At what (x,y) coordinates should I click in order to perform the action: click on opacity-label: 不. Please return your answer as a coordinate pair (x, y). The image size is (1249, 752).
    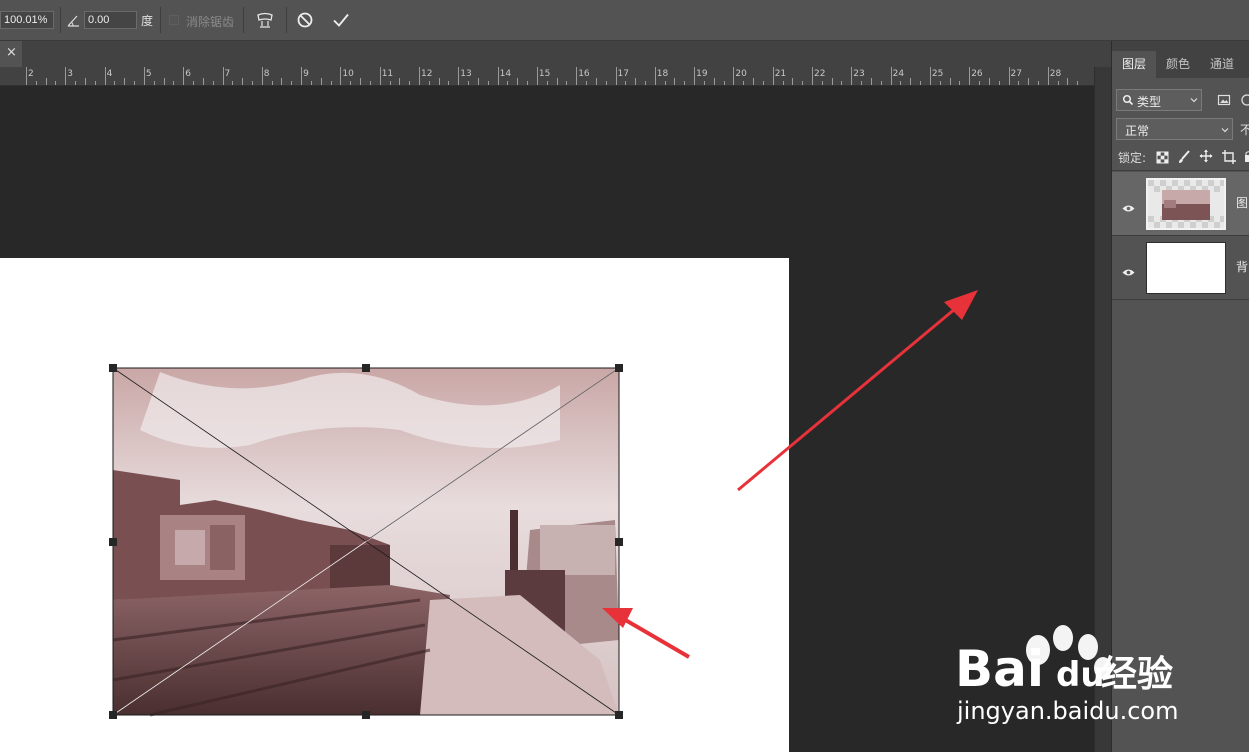
    Looking at the image, I should click on (1244, 130).